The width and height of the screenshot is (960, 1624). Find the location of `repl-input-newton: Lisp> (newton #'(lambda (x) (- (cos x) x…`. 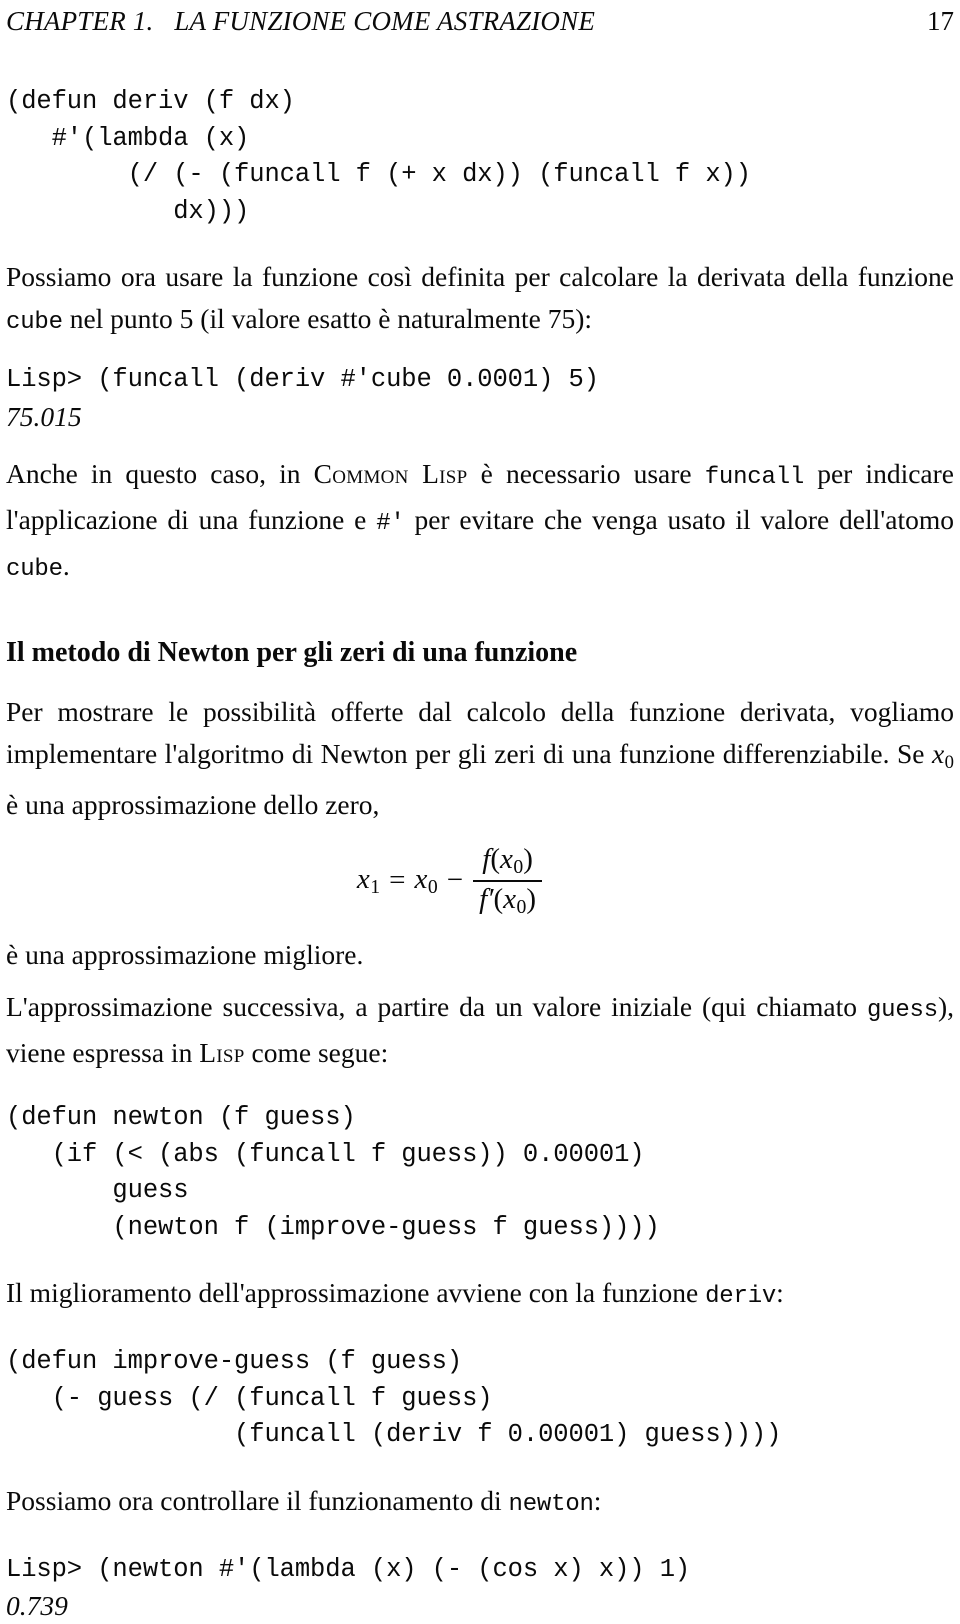

repl-input-newton: Lisp> (newton #'(lambda (x) (- (cos x) x… is located at coordinates (348, 1569).